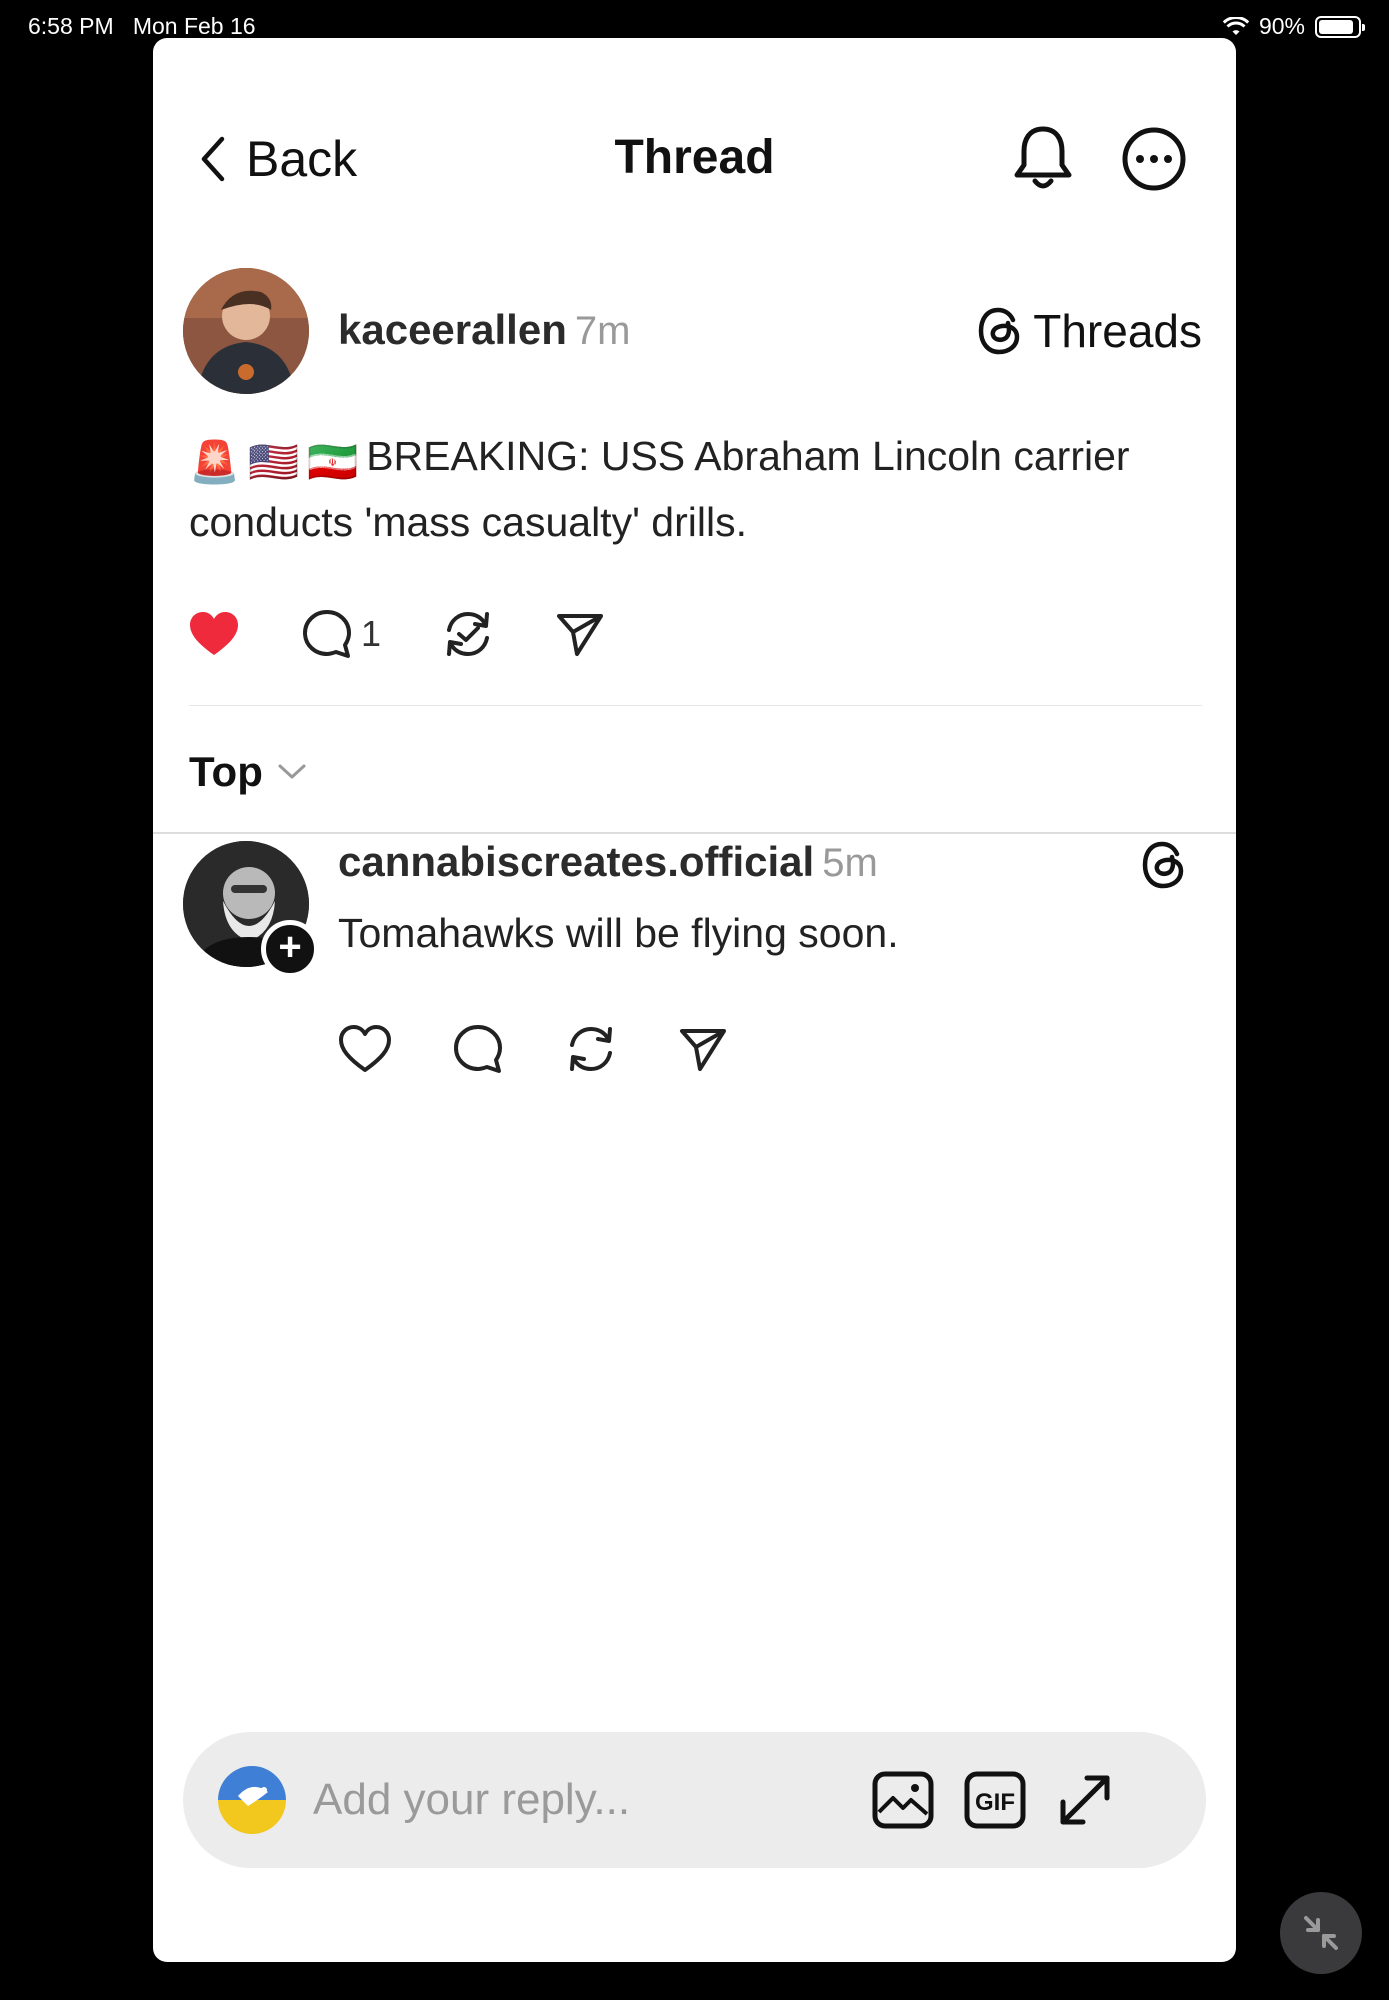 This screenshot has width=1389, height=2000. I want to click on post-timestamp: 7m, so click(602, 331).